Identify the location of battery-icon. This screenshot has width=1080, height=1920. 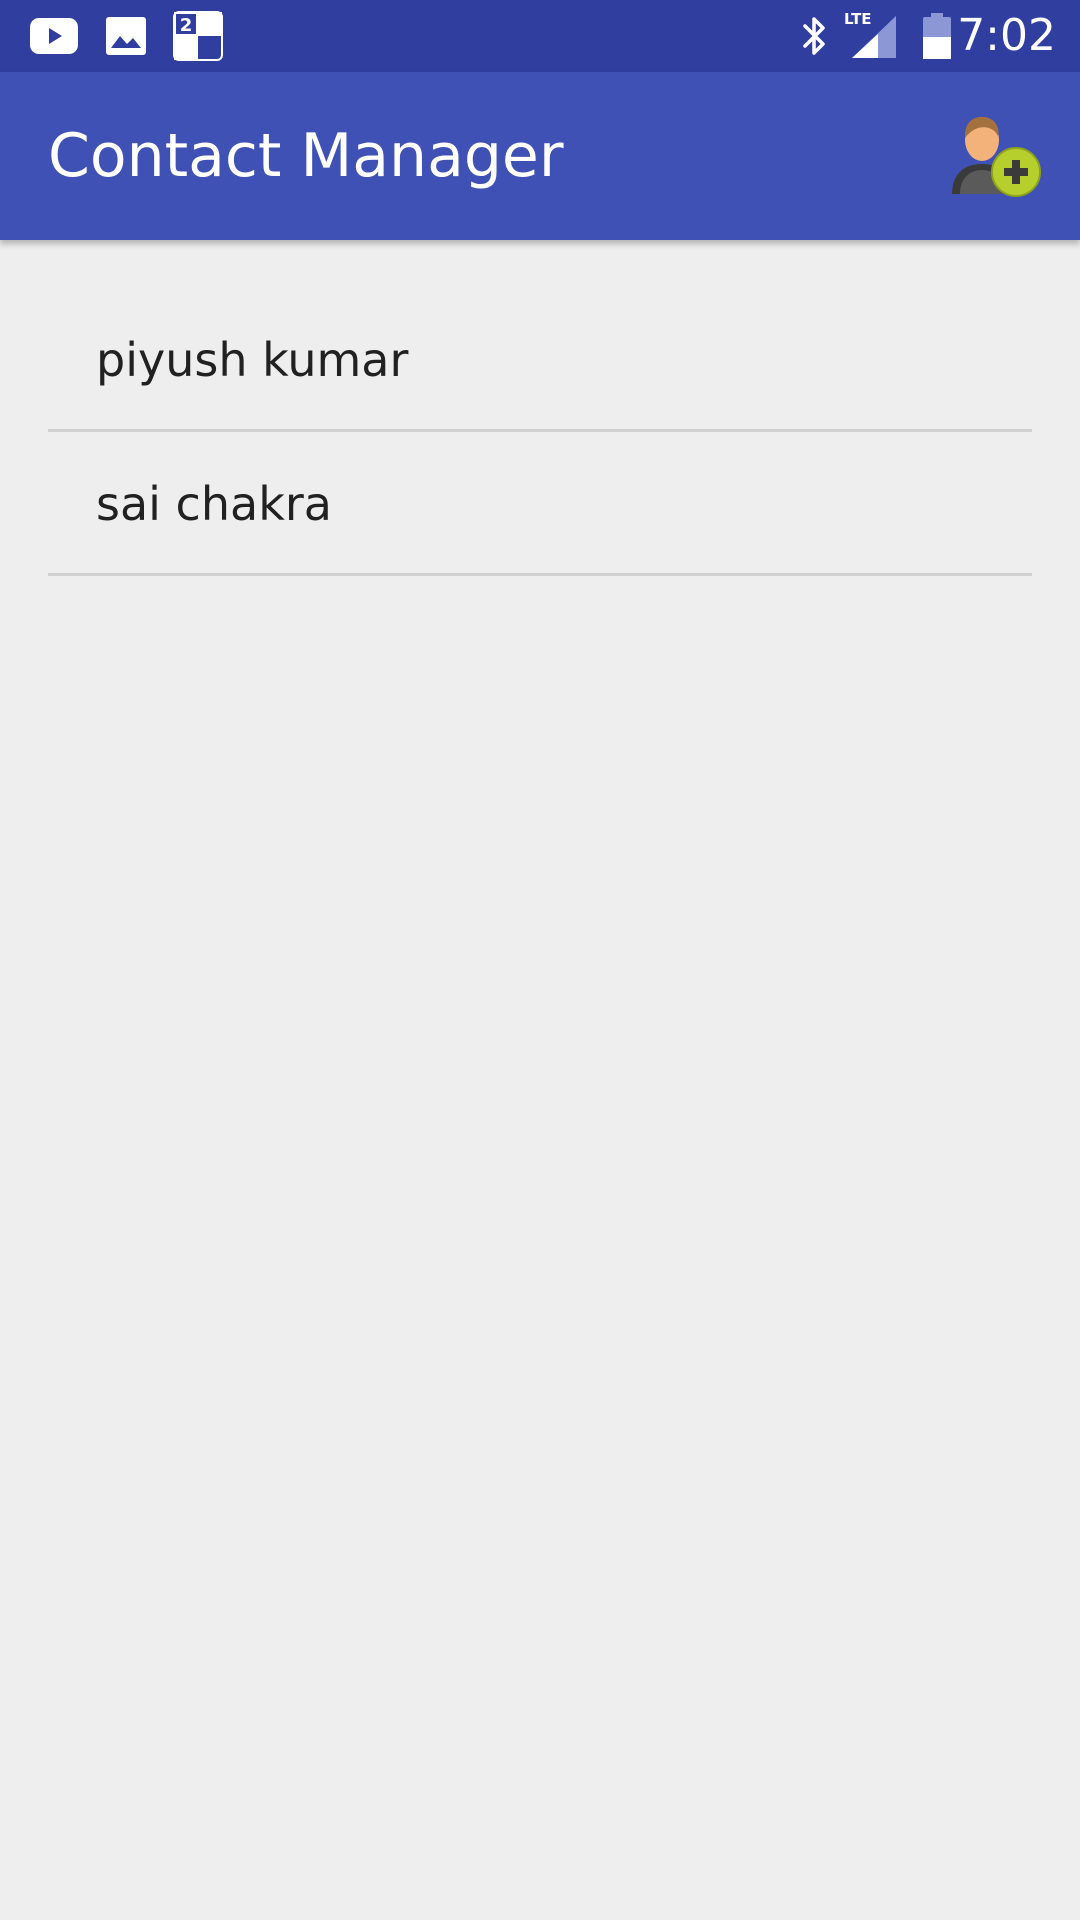
(937, 36).